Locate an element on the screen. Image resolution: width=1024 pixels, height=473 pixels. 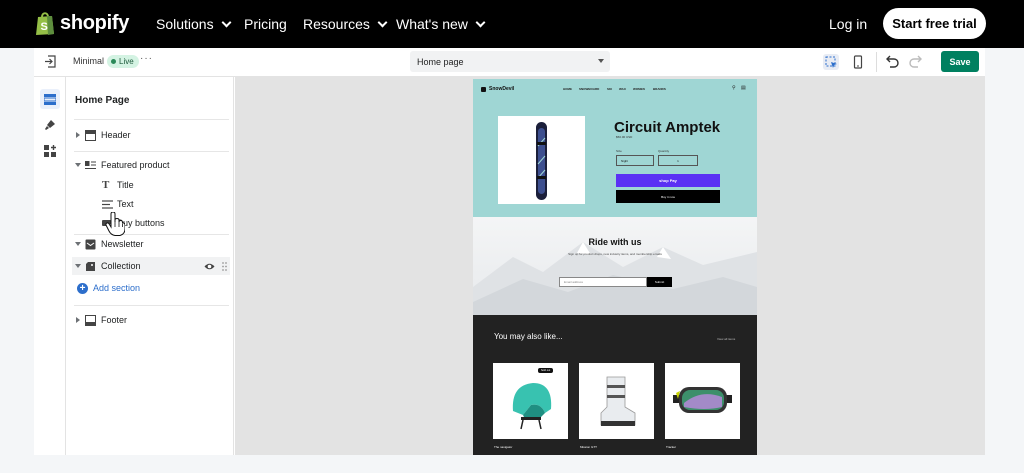
mountain-background-image is located at coordinates (615, 278).